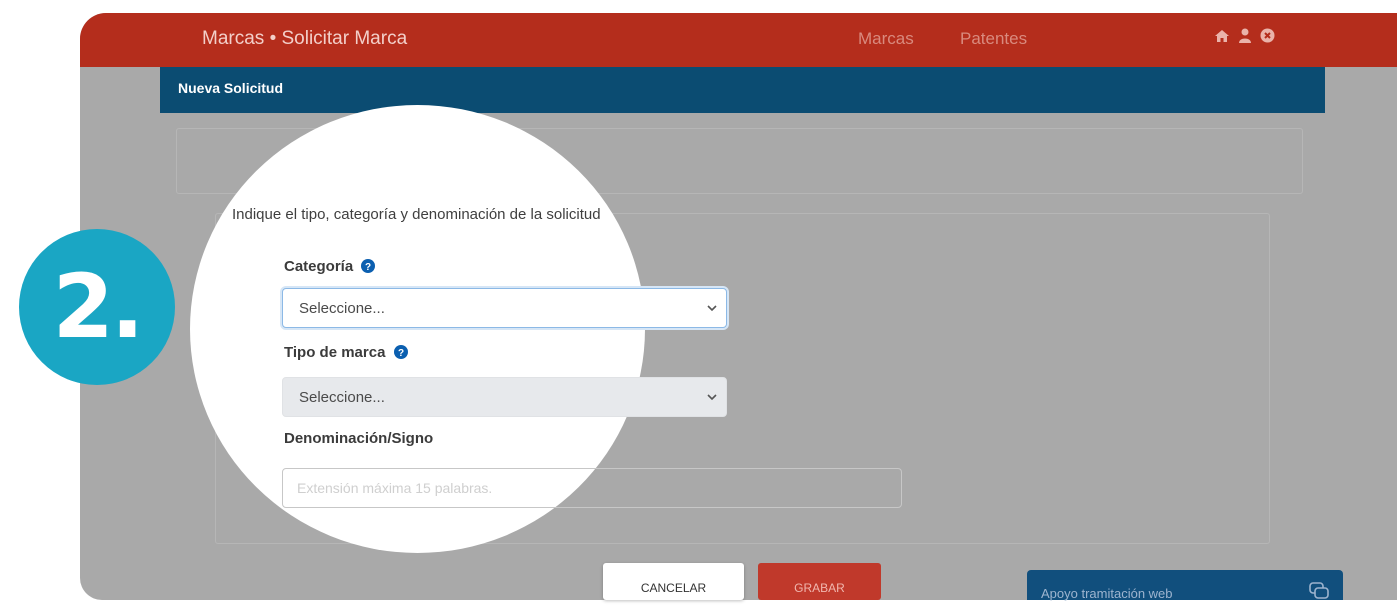 This screenshot has height=613, width=1397. I want to click on top-navbar: Marcas • Solicitar Marca Marcas Patentes, so click(738, 40).